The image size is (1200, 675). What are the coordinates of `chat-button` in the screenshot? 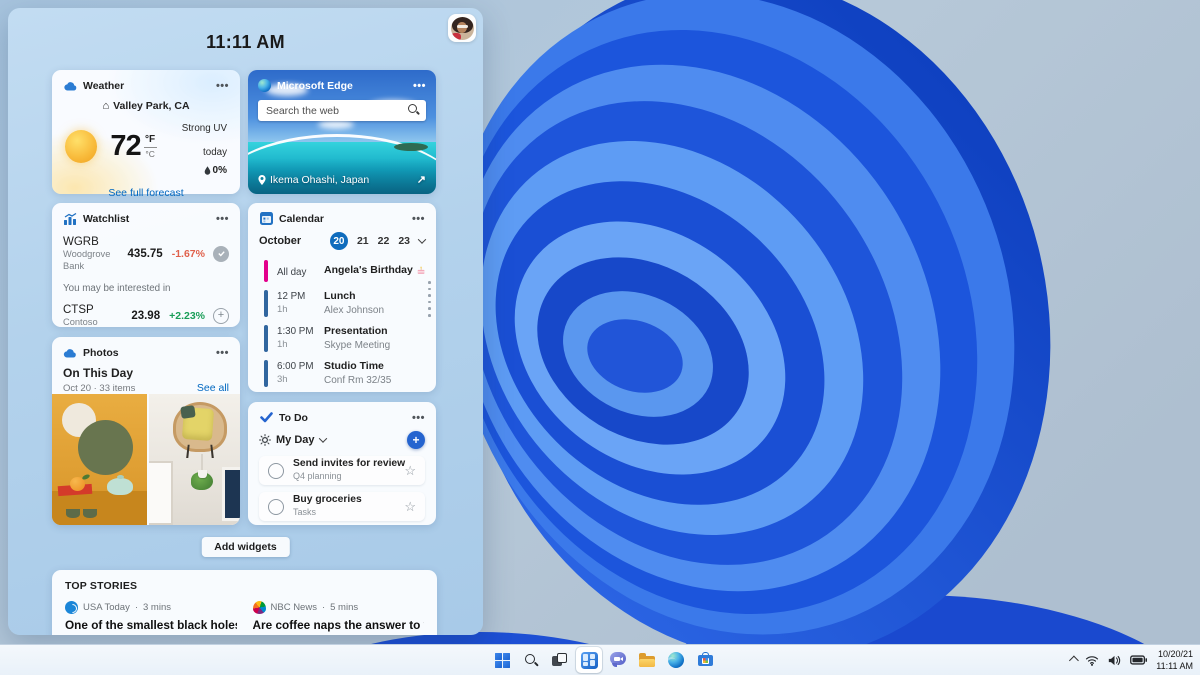 It's located at (618, 660).